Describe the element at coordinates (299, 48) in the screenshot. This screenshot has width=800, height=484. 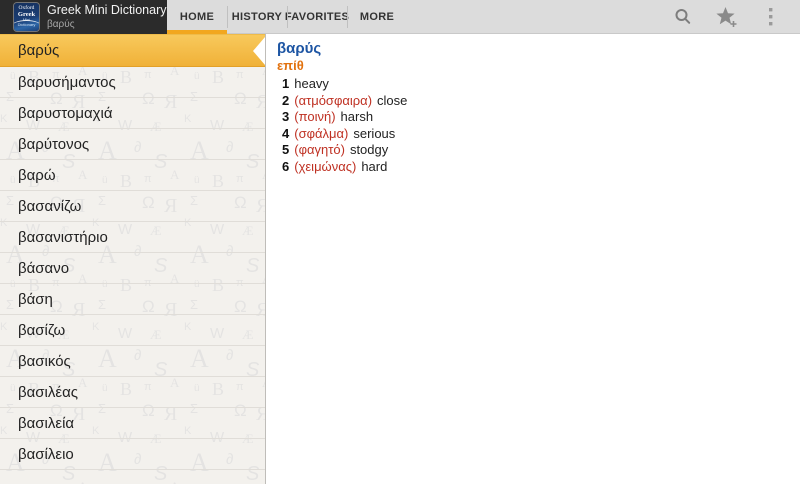
I see `entry-headword: βαρύς` at that location.